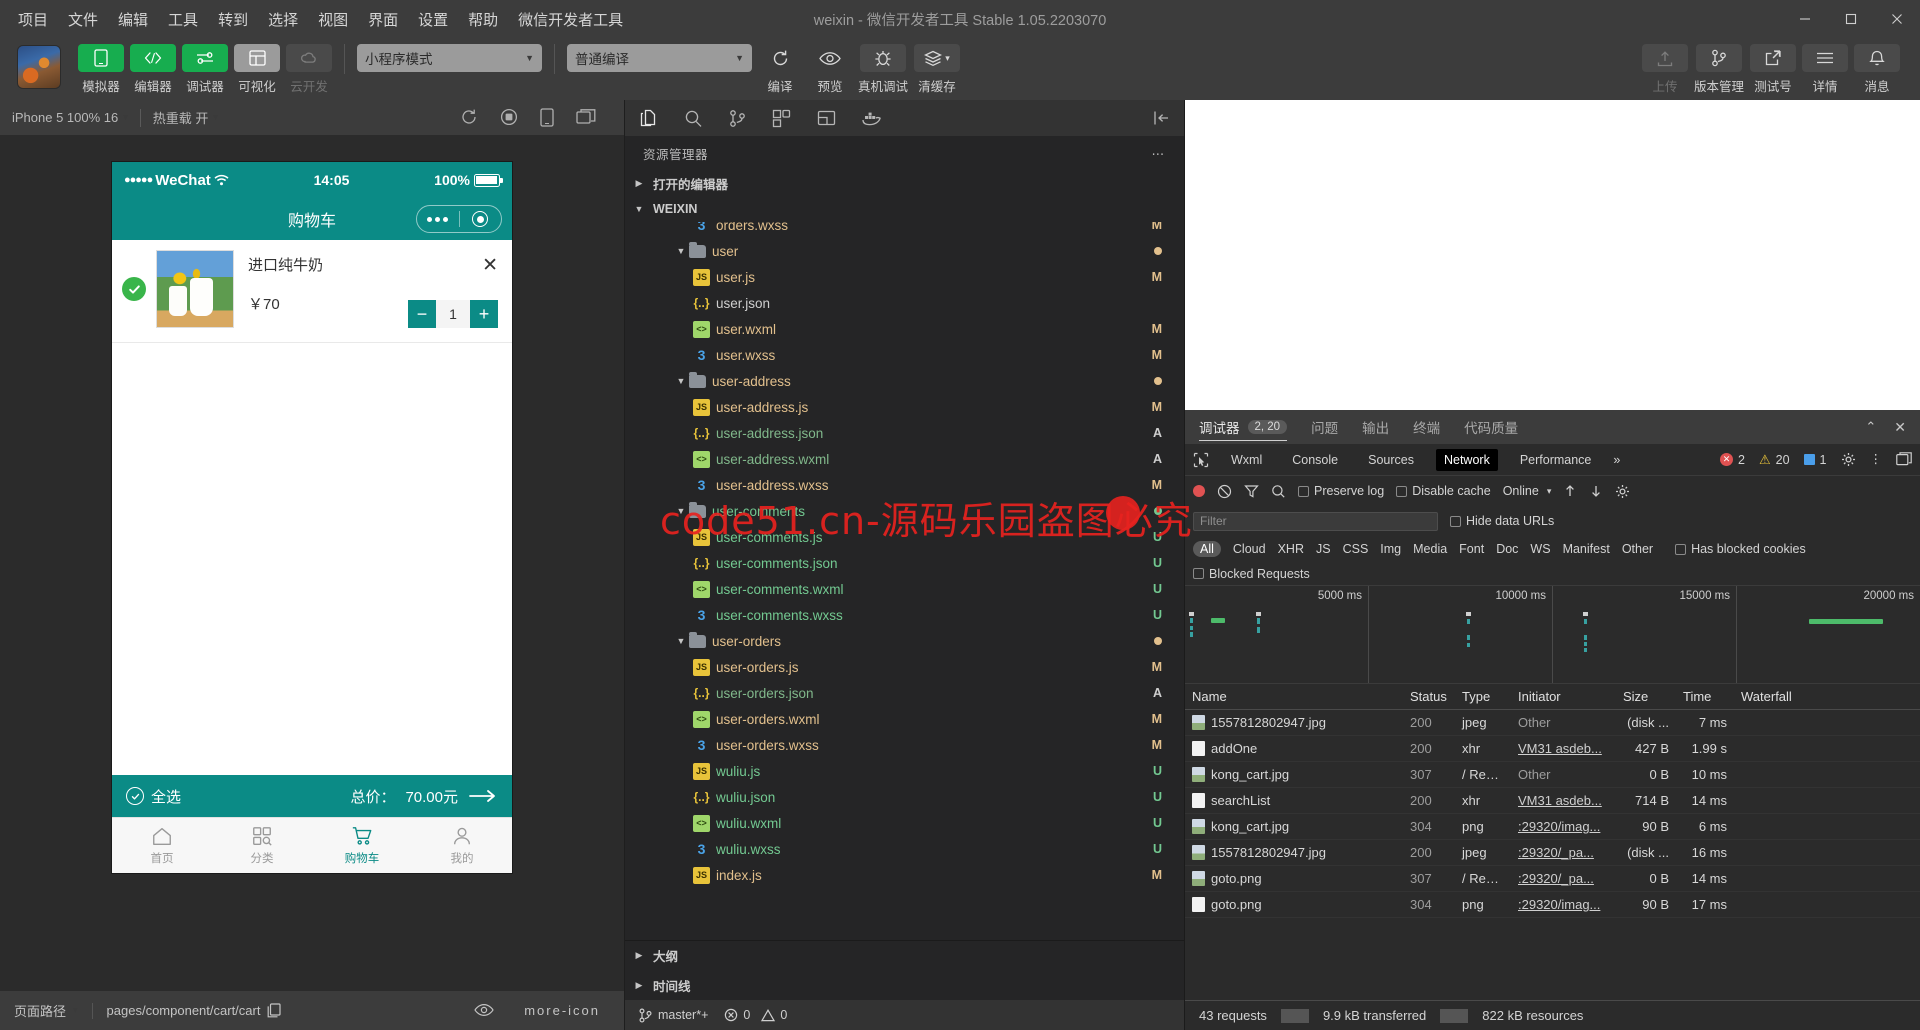  I want to click on more-icon: more-icon, so click(562, 1010).